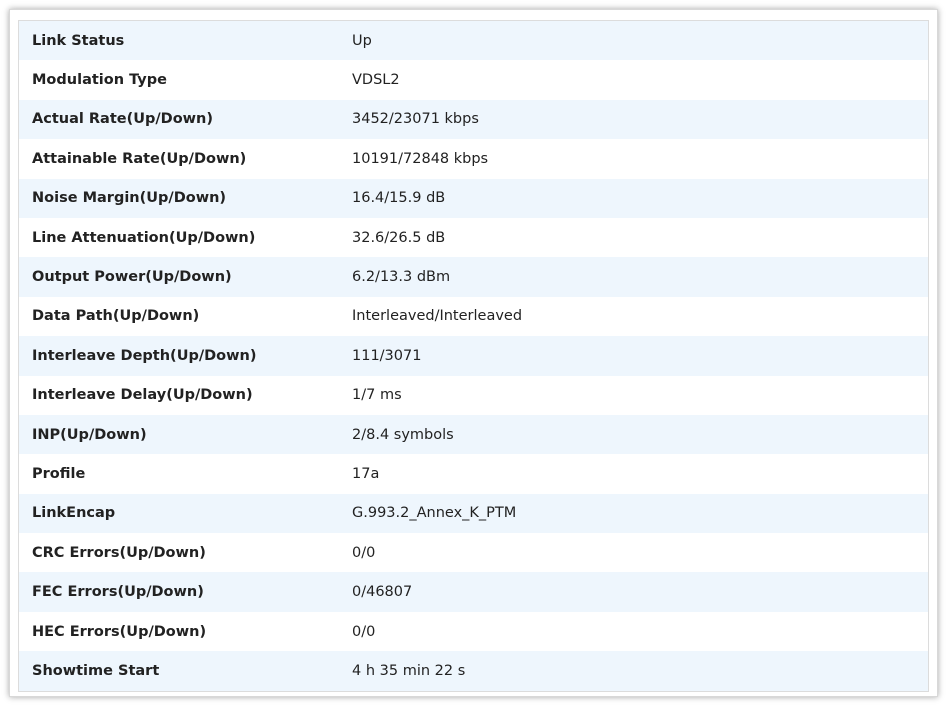  I want to click on table-row: Output Power(Up/Down) 6.2/13.3 dBm, so click(473, 277).